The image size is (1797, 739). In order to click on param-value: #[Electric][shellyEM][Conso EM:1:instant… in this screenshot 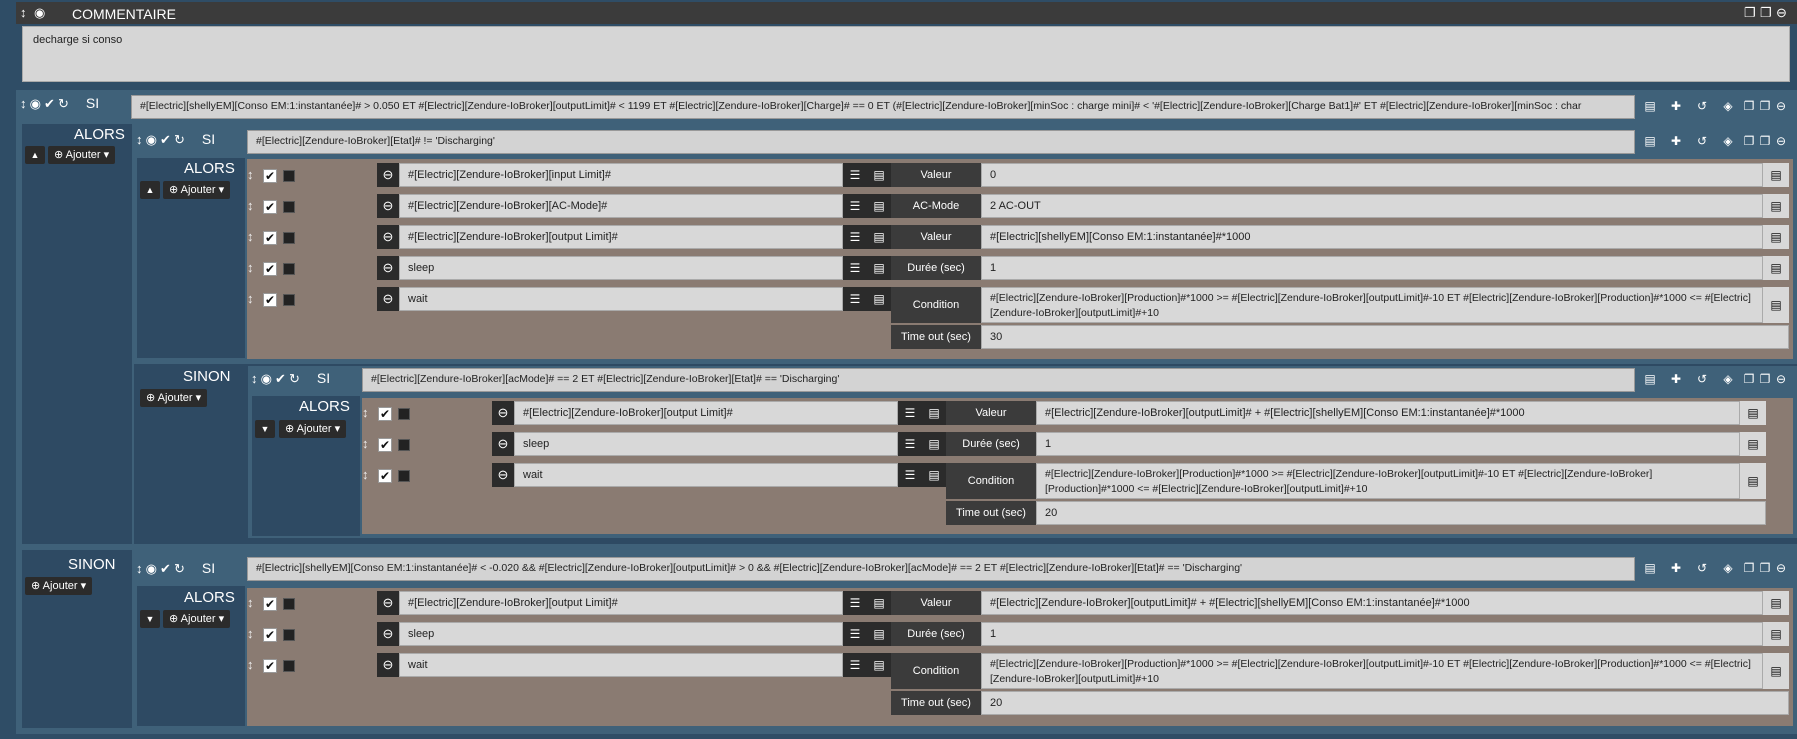, I will do `click(1372, 237)`.